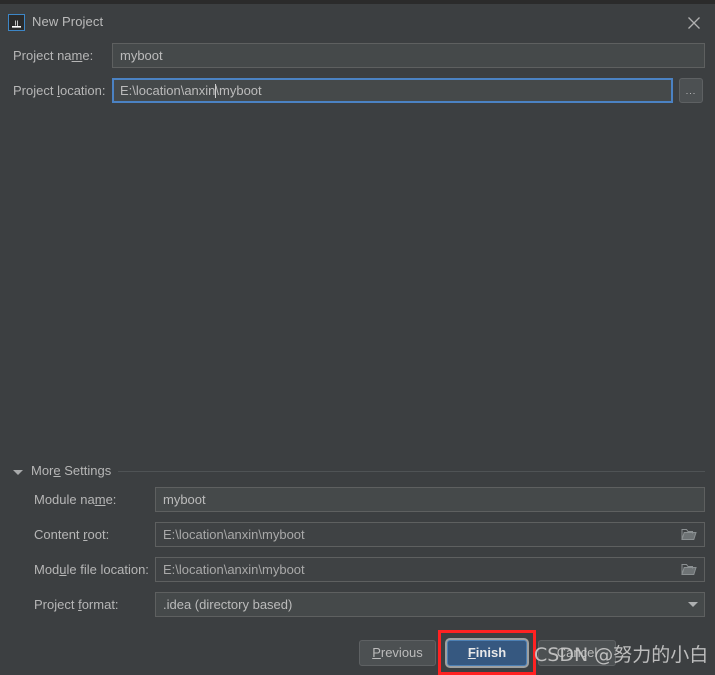  What do you see at coordinates (408, 55) in the screenshot?
I see `project-name-input: myboot` at bounding box center [408, 55].